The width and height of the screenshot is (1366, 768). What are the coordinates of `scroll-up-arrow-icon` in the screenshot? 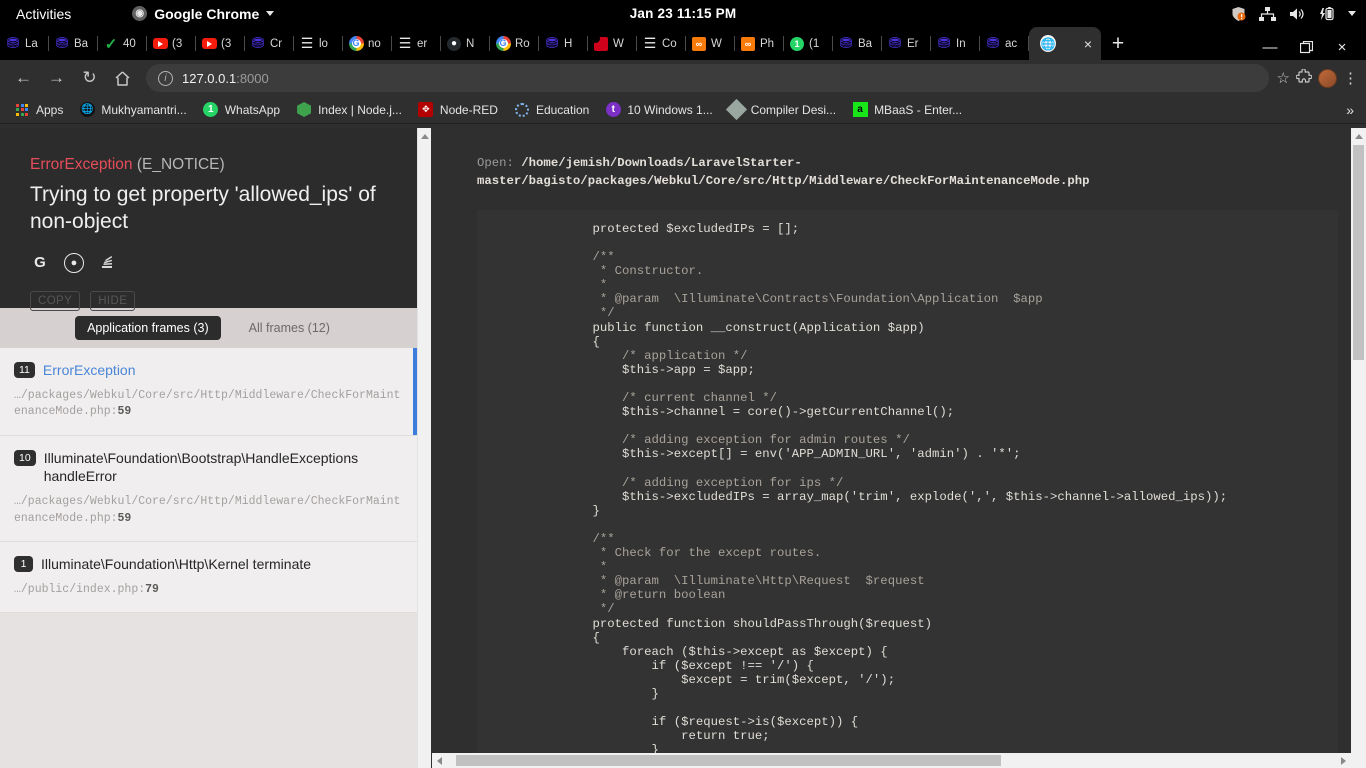 It's located at (424, 136).